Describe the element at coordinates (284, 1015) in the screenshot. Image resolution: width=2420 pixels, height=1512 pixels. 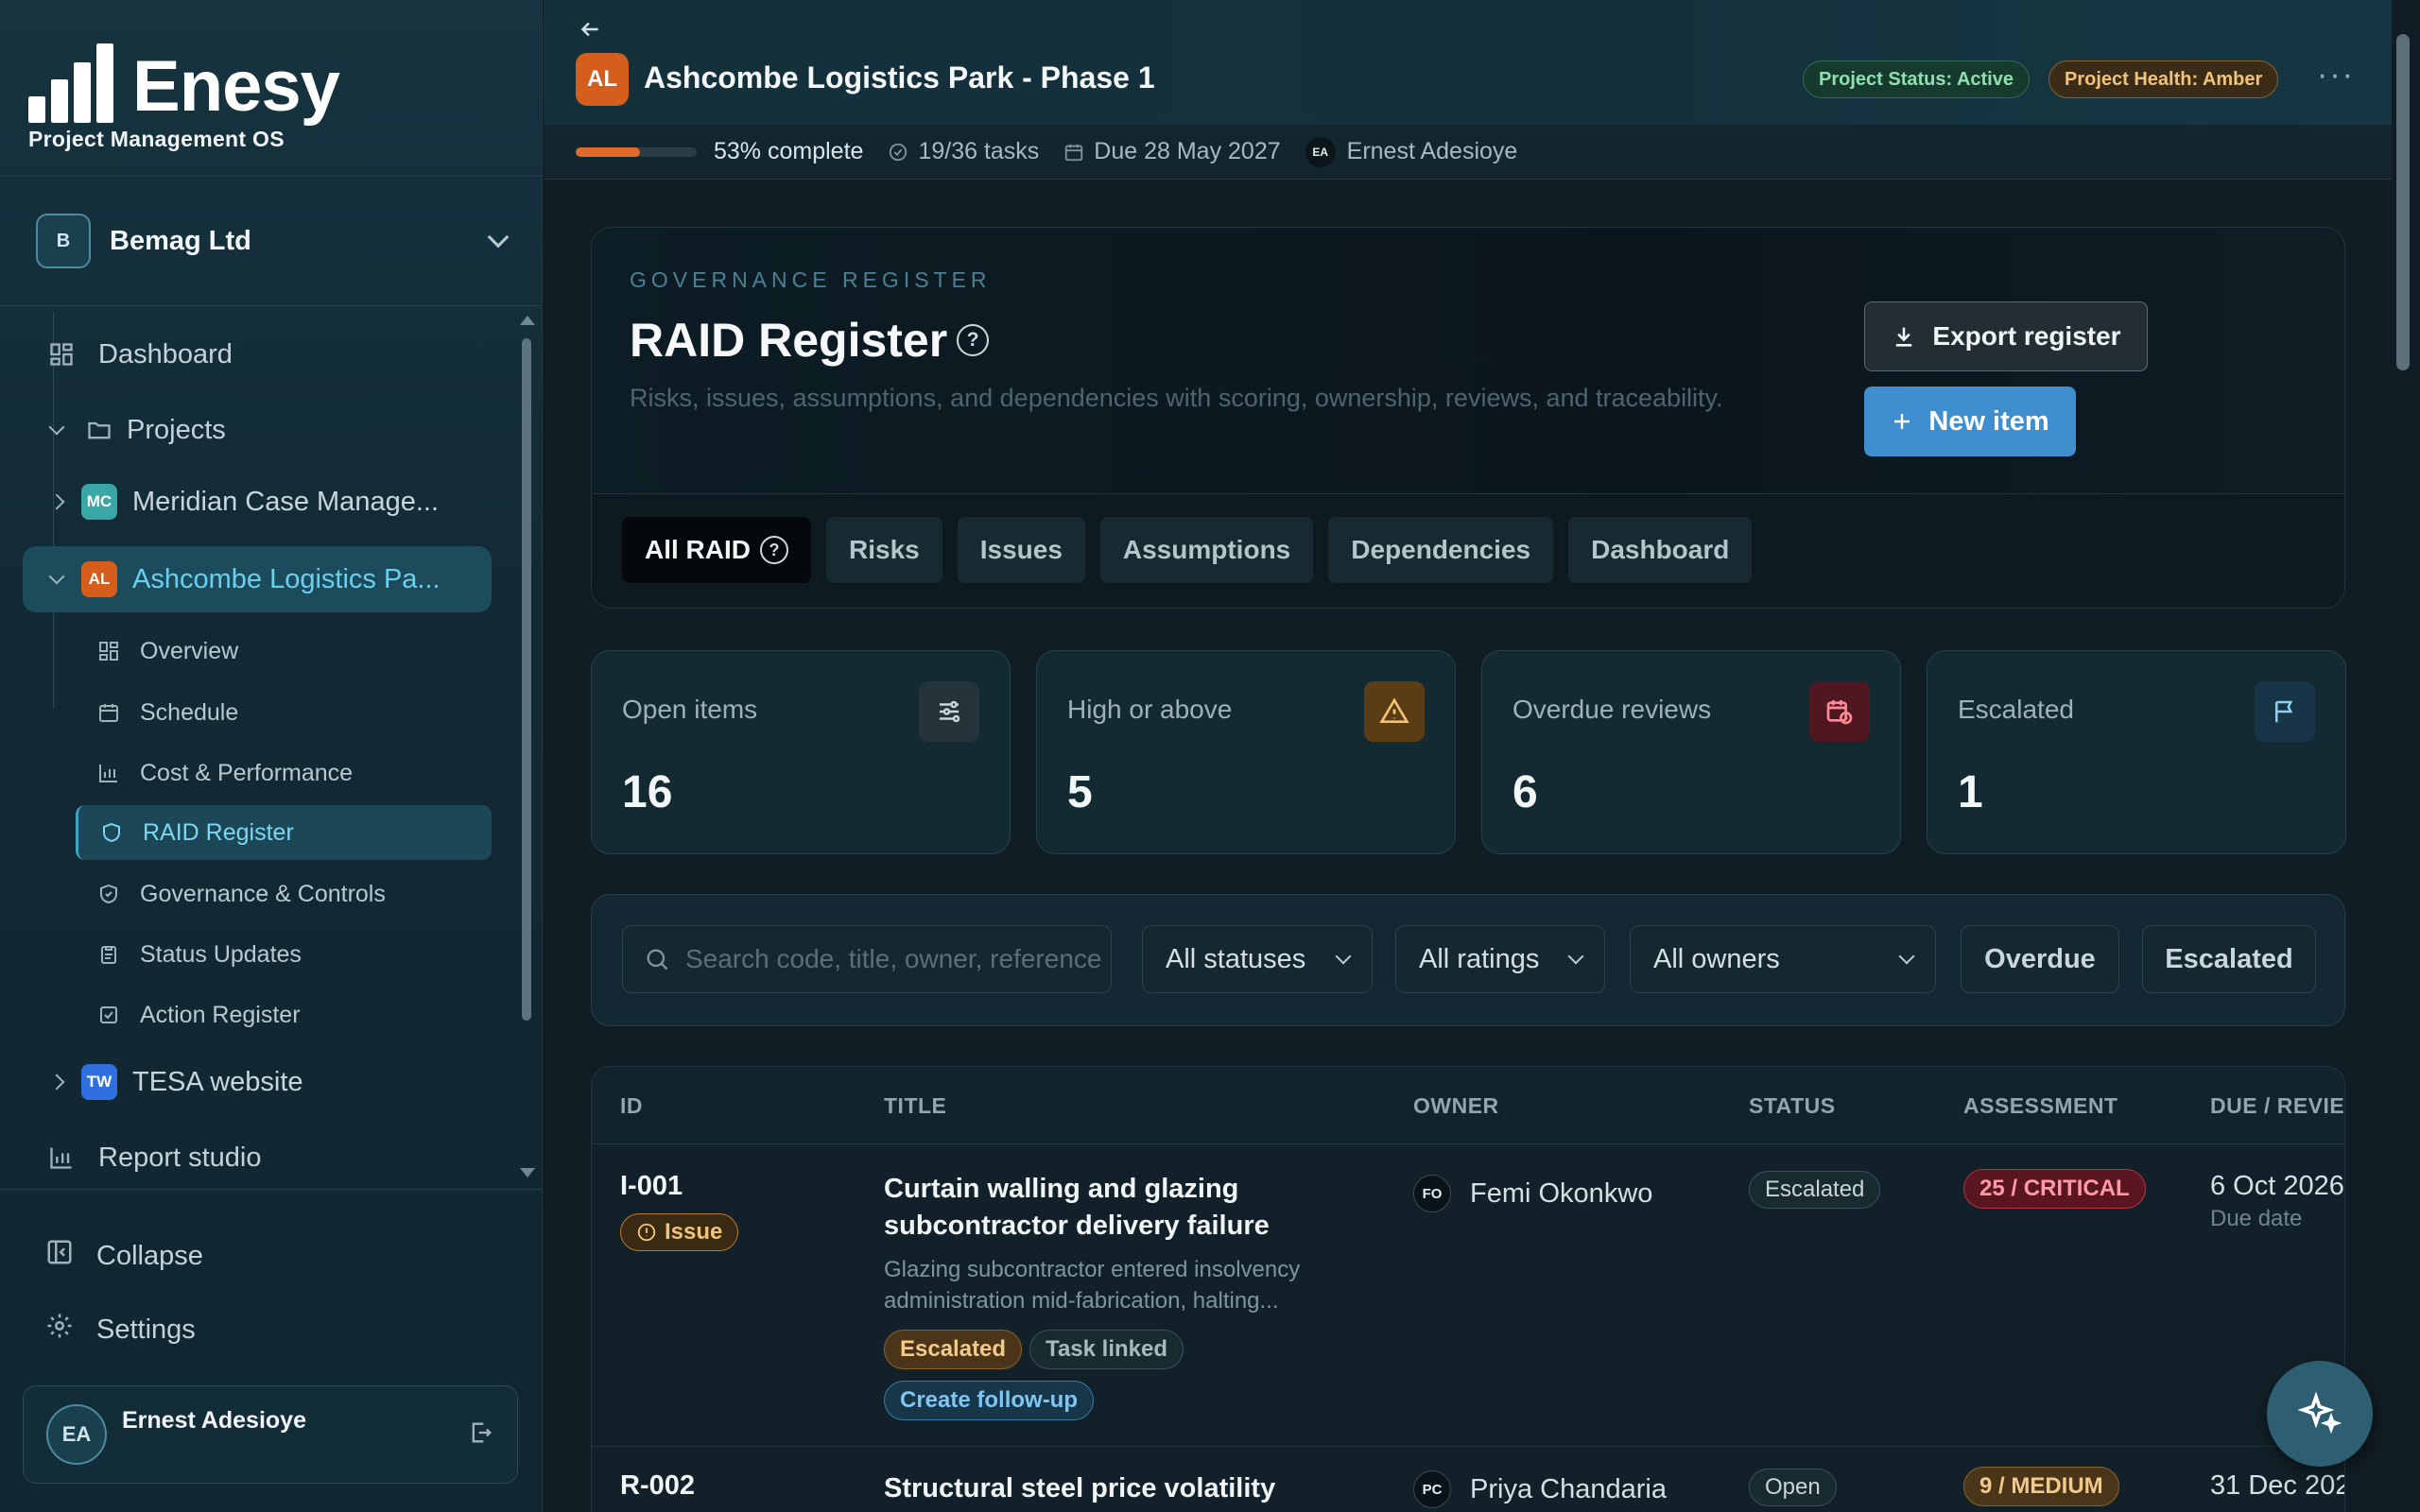
I see `subnav-action-register: Action Register` at that location.